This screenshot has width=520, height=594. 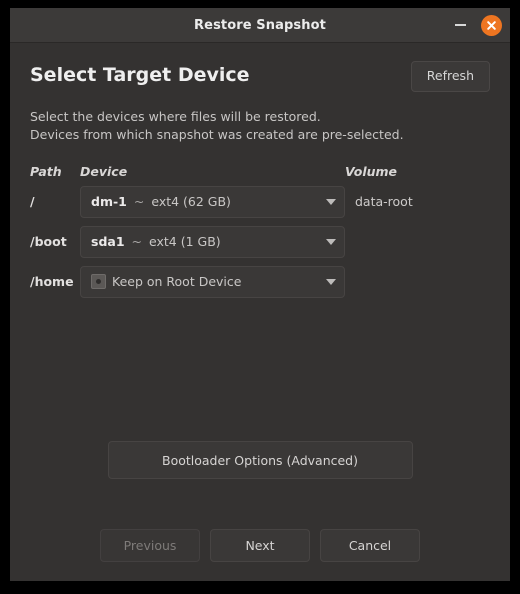 I want to click on device-dropdown-boot-label: sda1 ~ ext4 (1 GB), so click(x=205, y=241).